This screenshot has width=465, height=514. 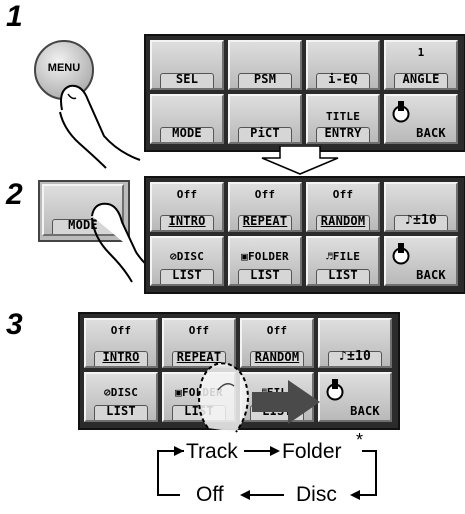 I want to click on disc-list-label: LIST, so click(x=187, y=275).